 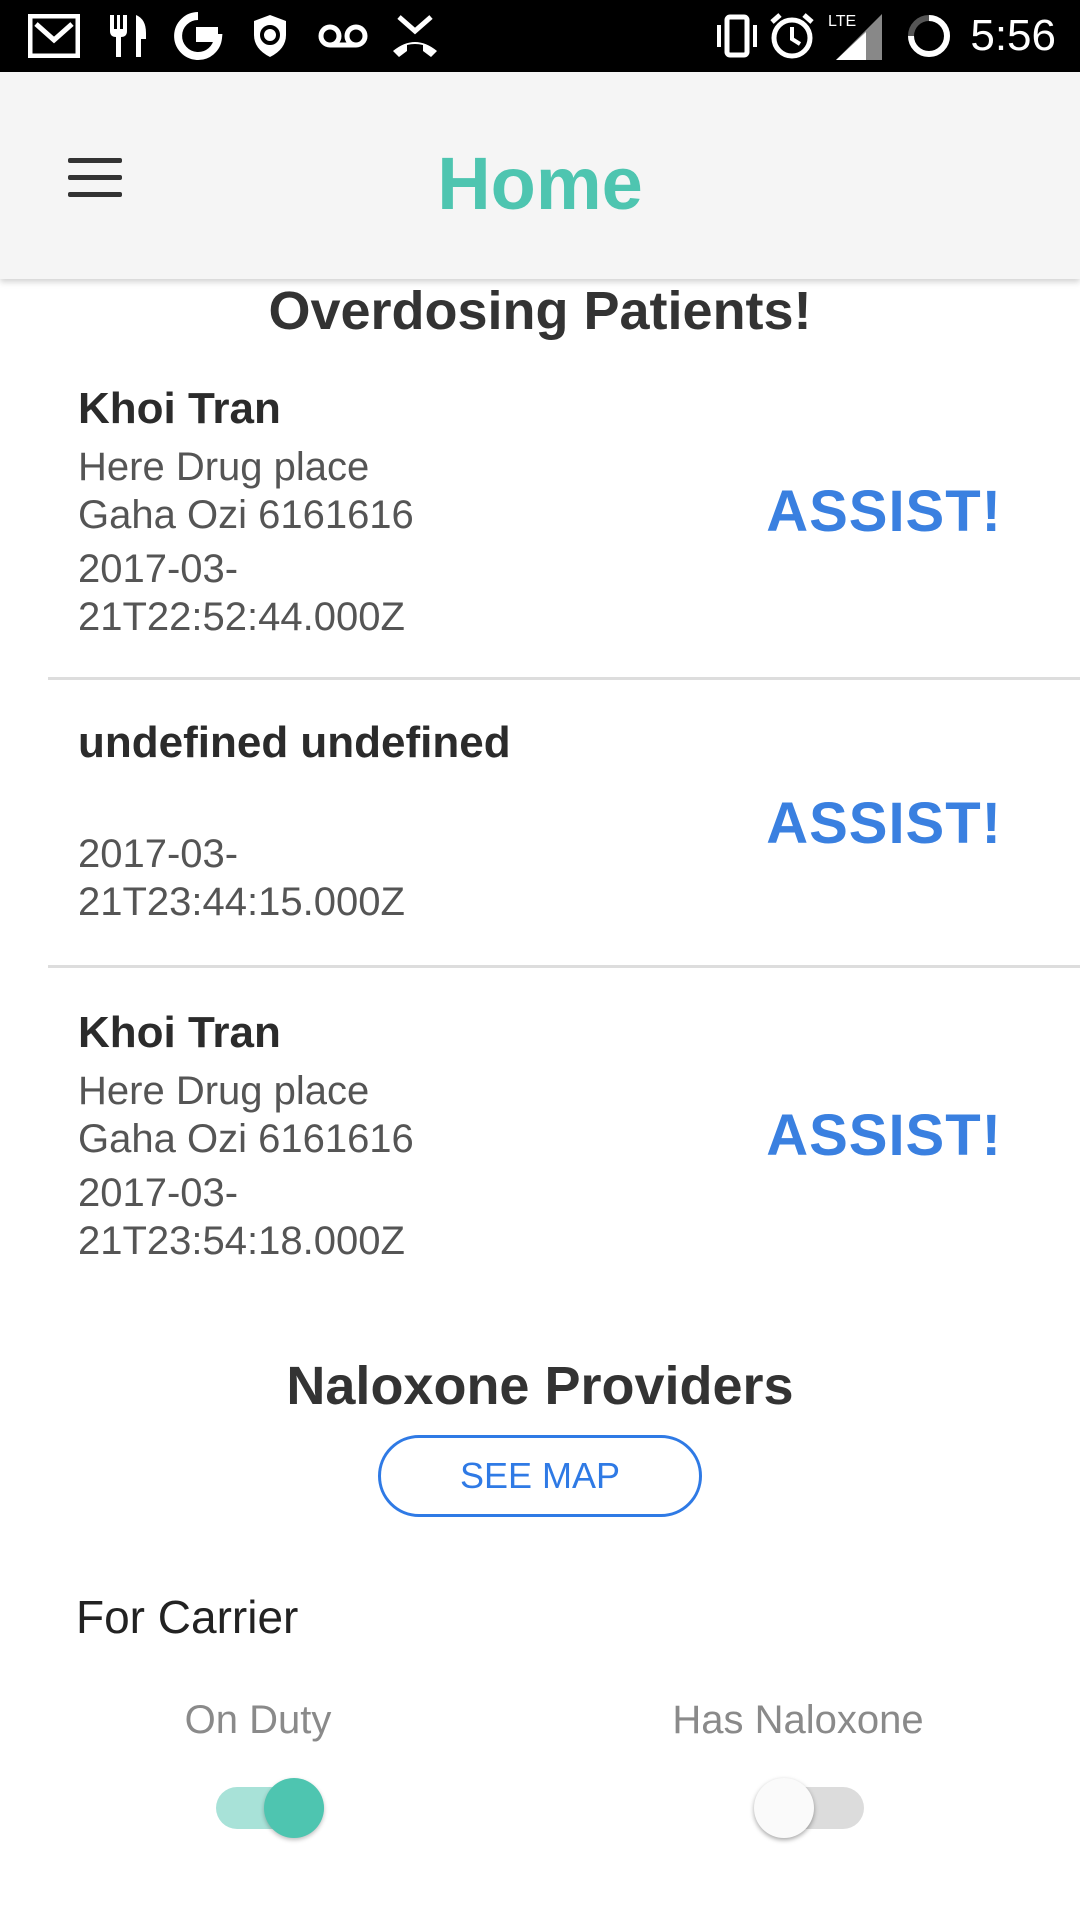 What do you see at coordinates (198, 36) in the screenshot?
I see `google-icon` at bounding box center [198, 36].